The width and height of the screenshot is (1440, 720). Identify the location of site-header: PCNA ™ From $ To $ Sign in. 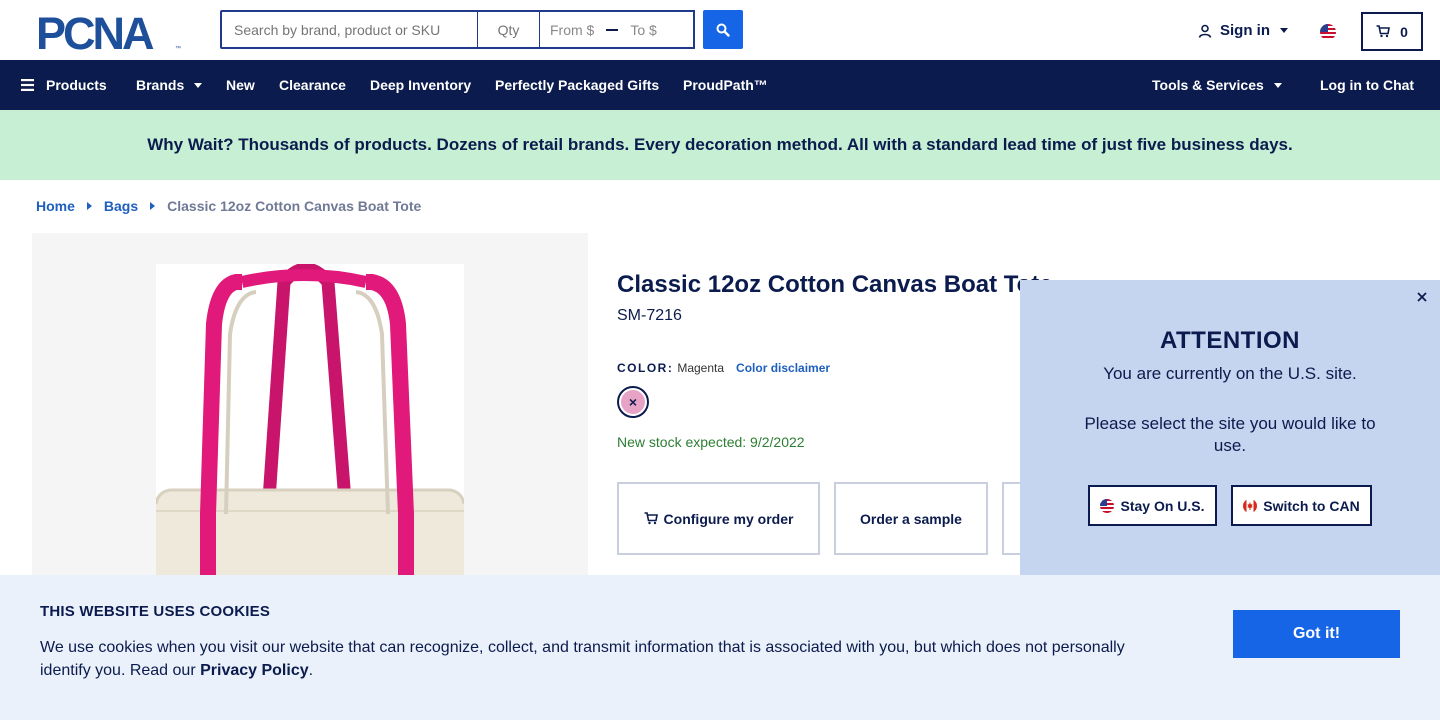
(720, 30).